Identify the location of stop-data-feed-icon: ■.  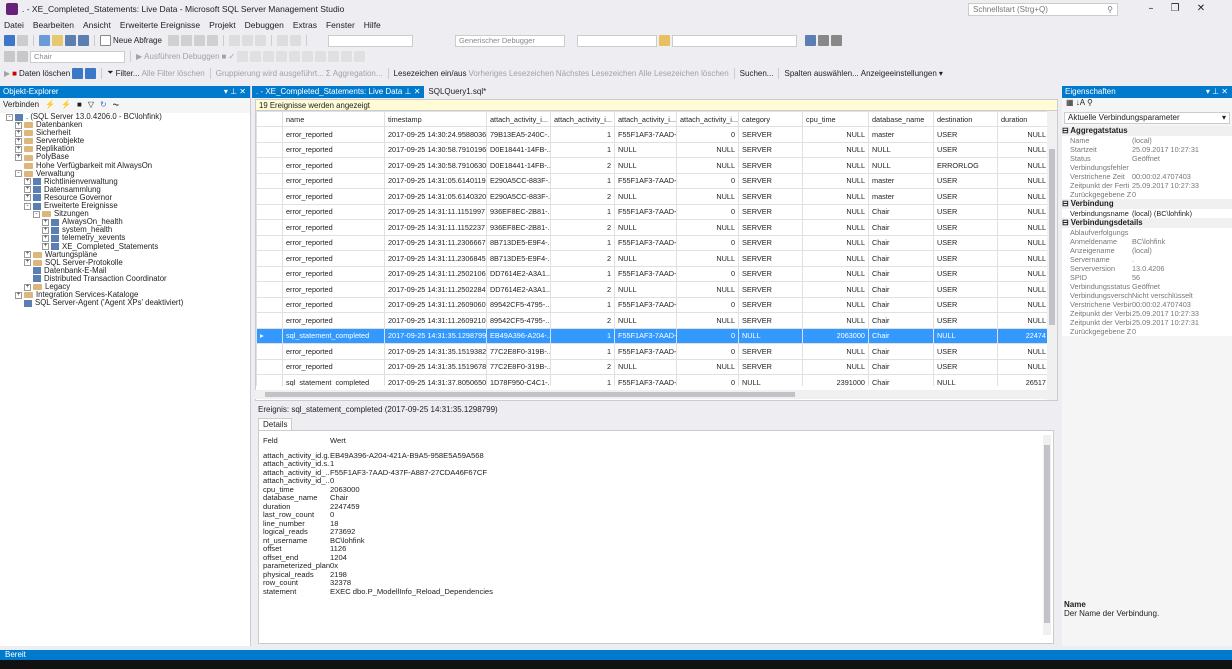
(14, 73).